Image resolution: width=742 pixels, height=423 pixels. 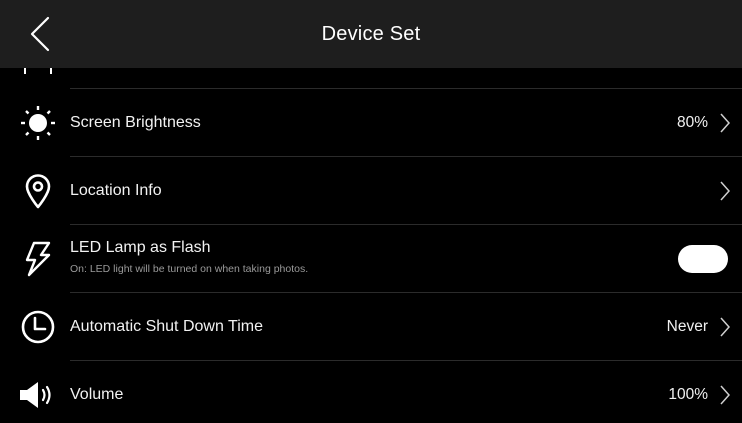 I want to click on setting-value: Never, so click(x=687, y=326).